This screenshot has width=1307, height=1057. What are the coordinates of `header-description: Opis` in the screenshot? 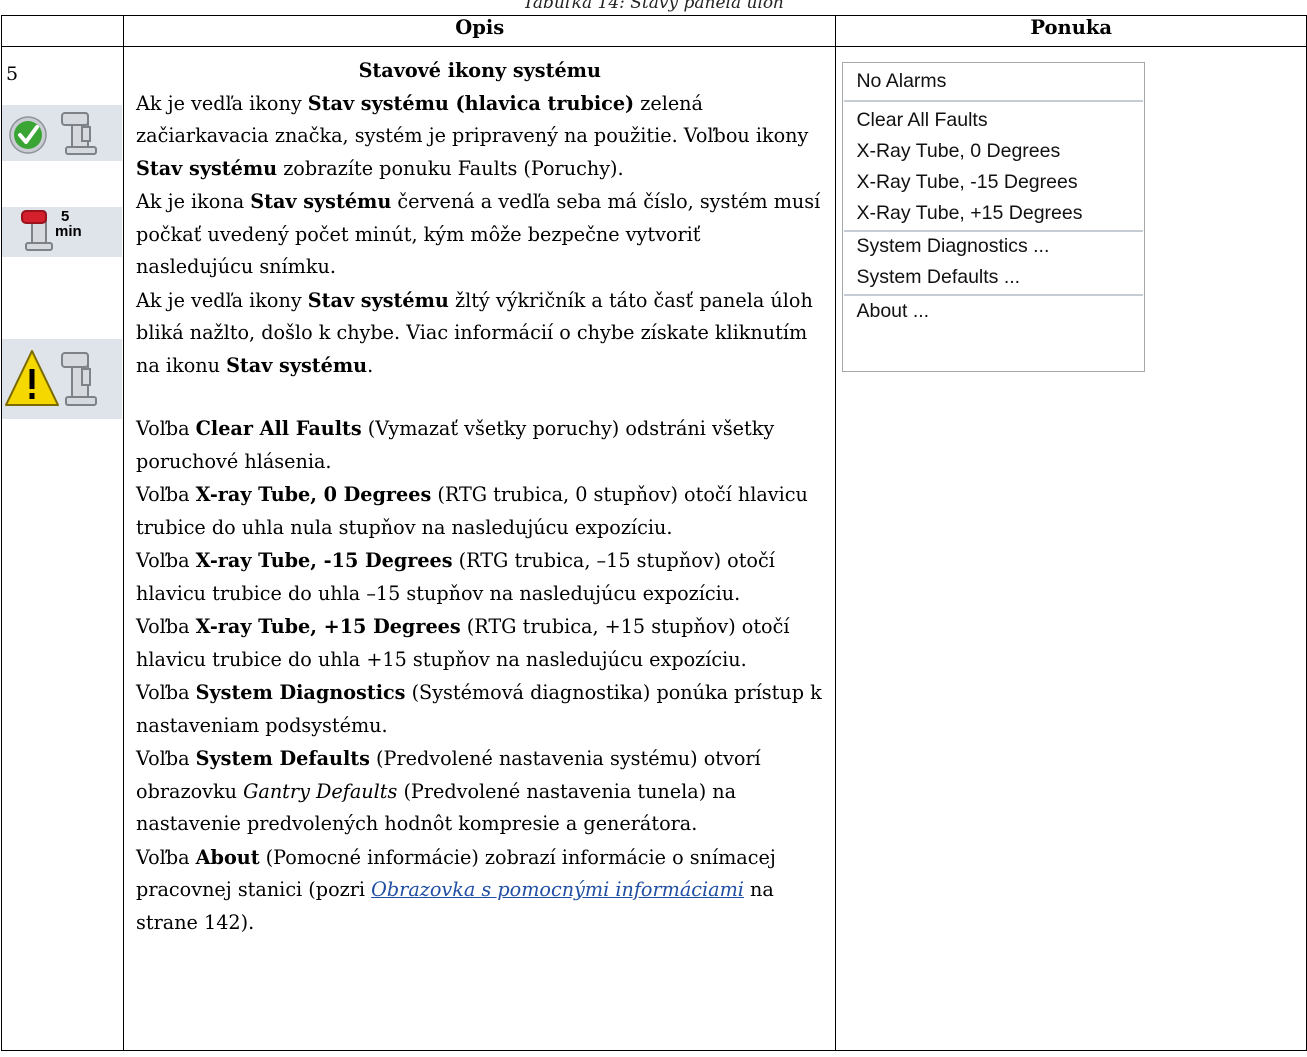 It's located at (480, 31).